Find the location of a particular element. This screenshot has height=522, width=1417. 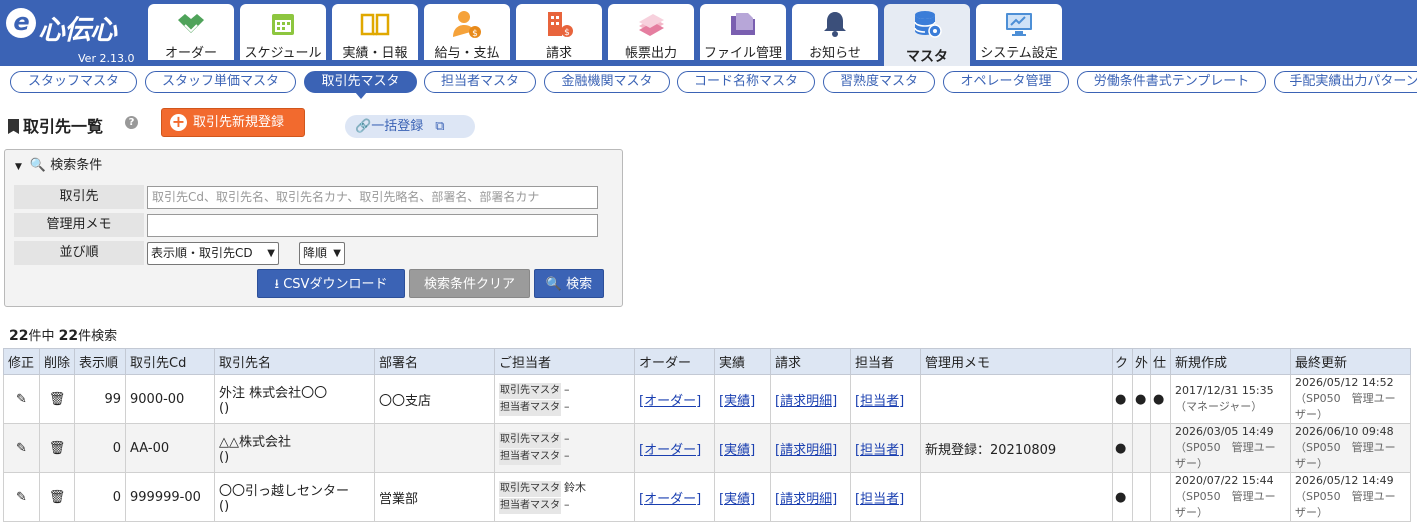

nav-tab-results: 実績・日報 is located at coordinates (375, 32).